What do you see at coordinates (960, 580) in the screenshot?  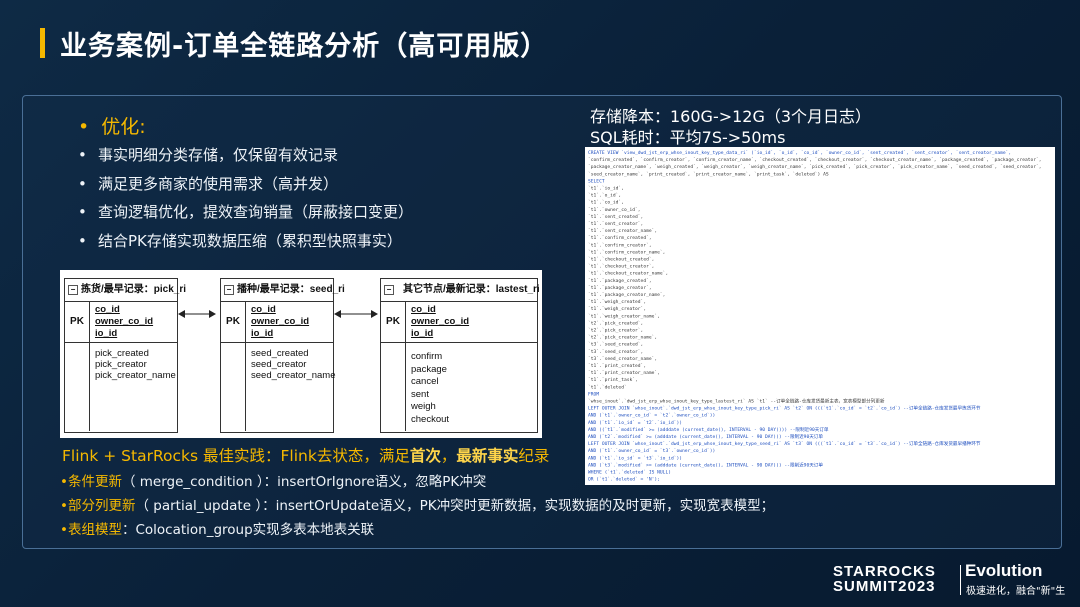 I see `logo-divider` at bounding box center [960, 580].